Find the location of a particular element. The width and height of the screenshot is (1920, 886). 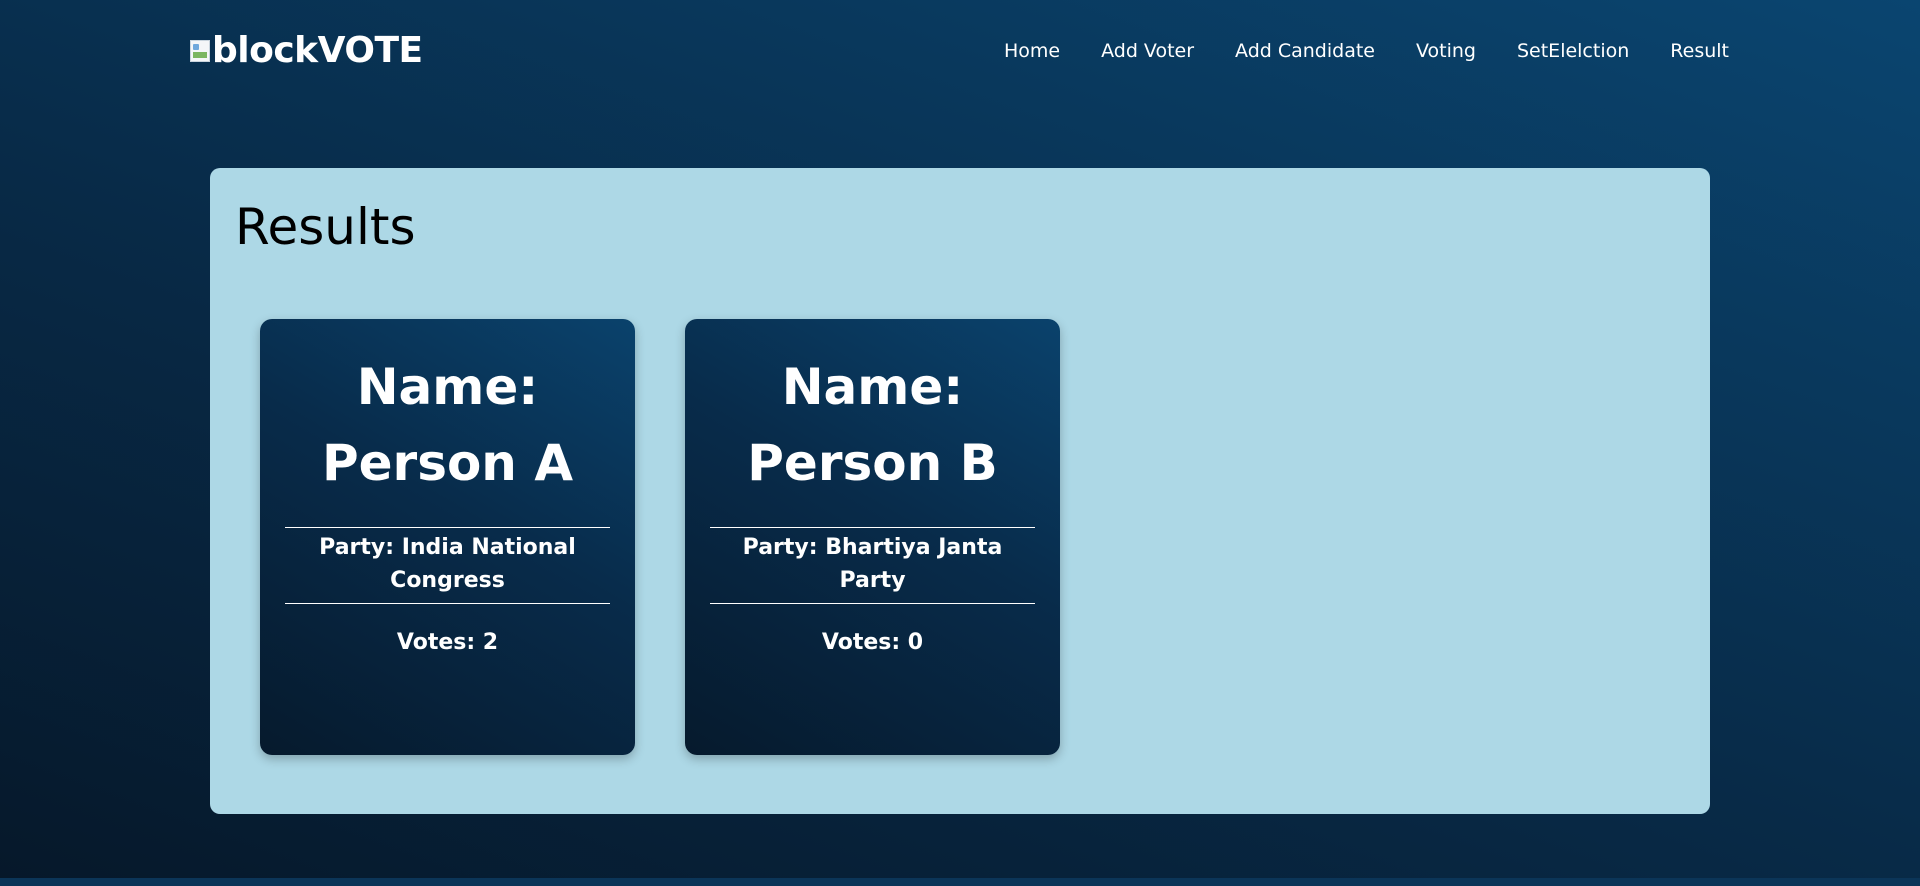

nav-link-result: Result is located at coordinates (1699, 51).